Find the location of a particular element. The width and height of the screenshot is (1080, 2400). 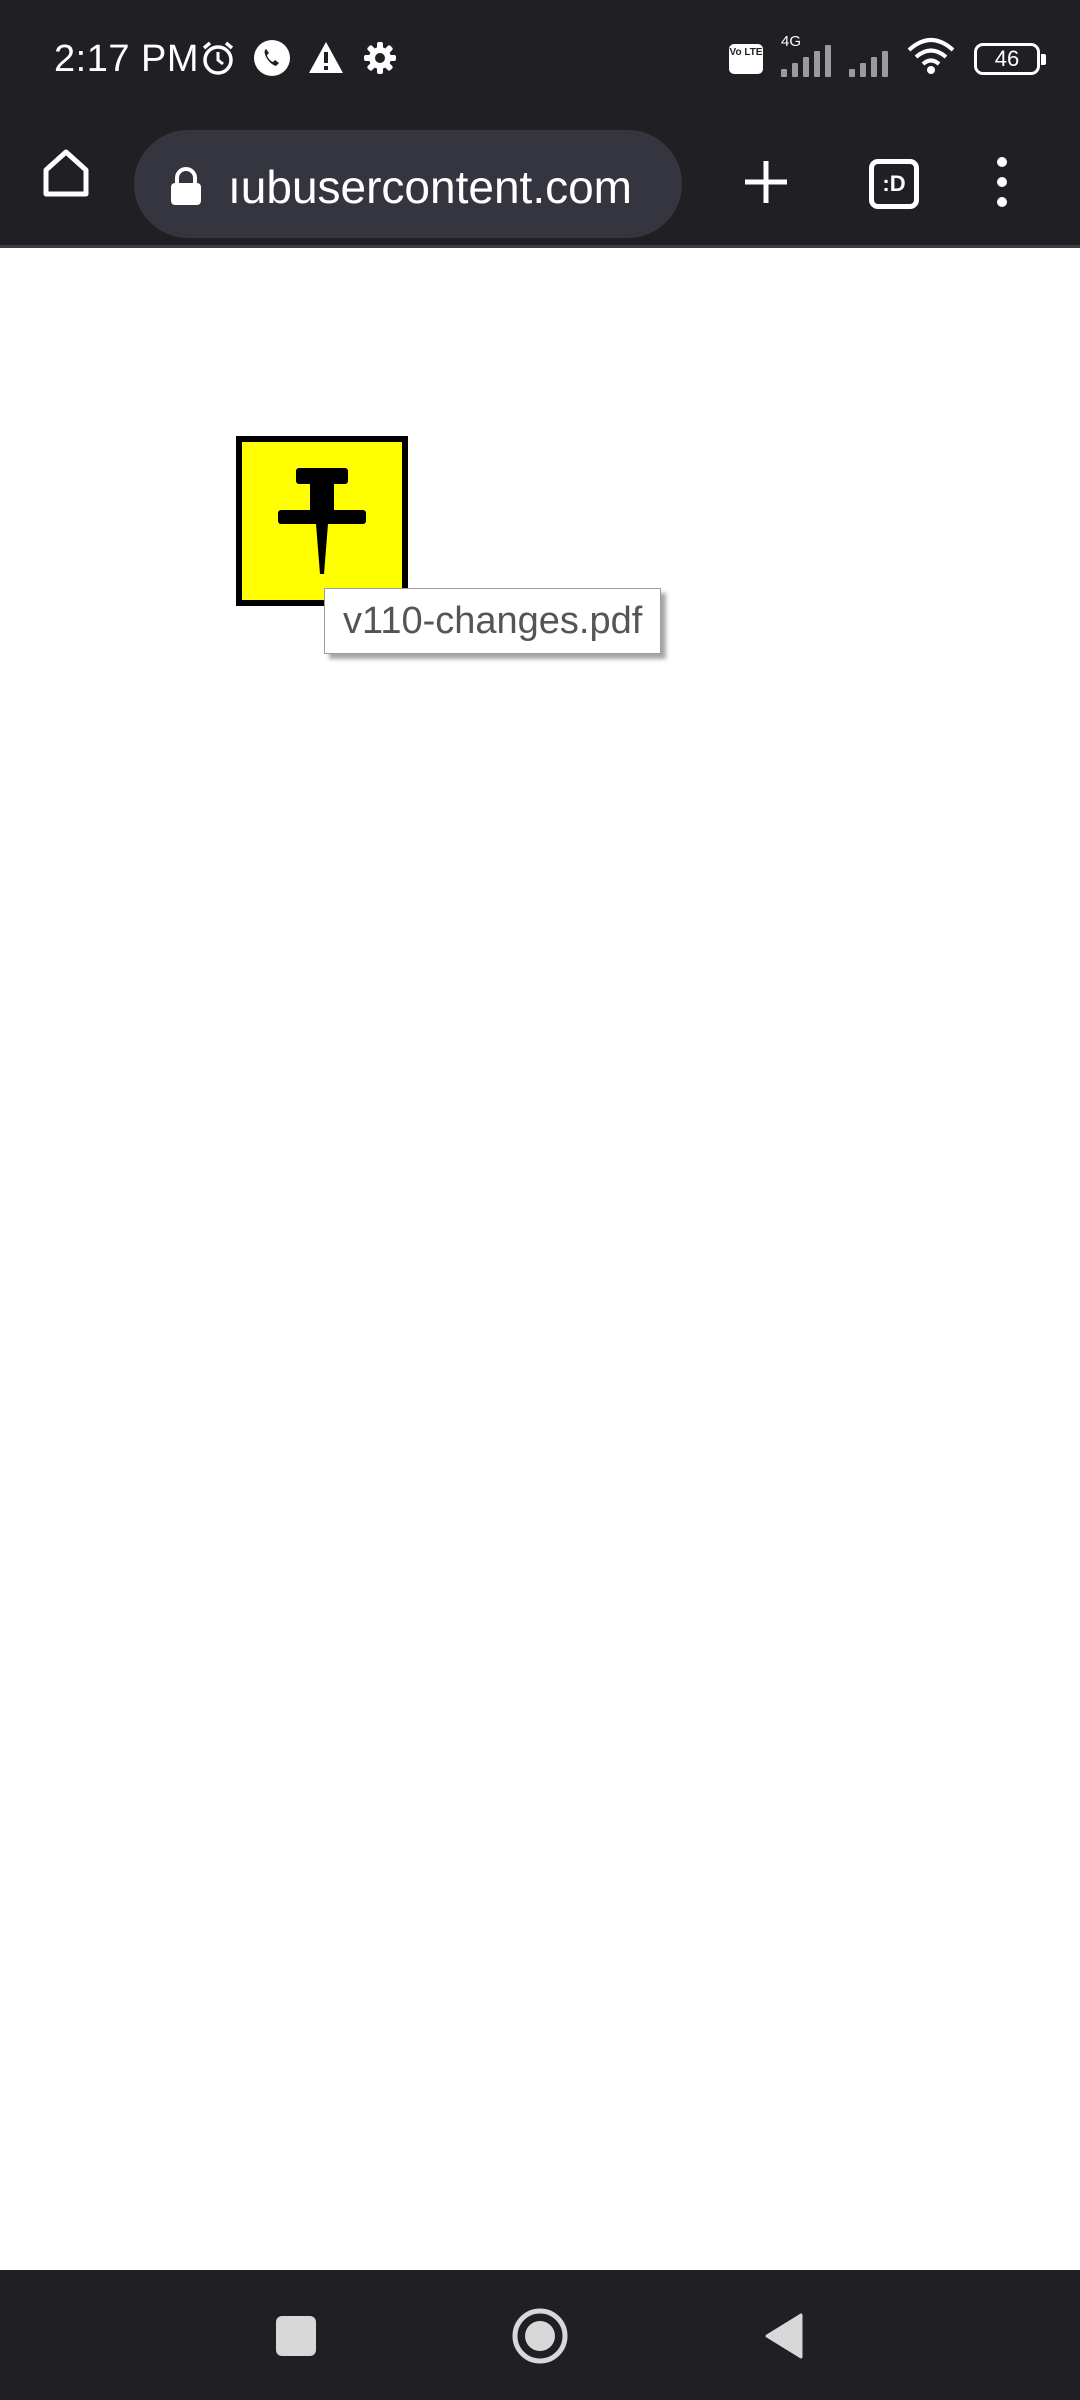

call-icon is located at coordinates (272, 58).